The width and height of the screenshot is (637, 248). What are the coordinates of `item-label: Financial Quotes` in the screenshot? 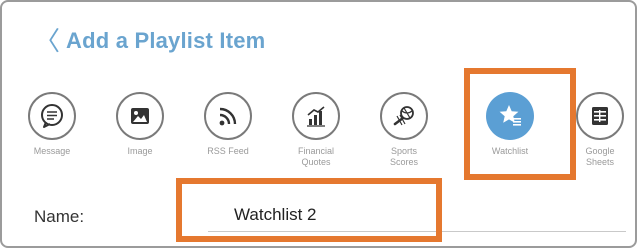 It's located at (316, 156).